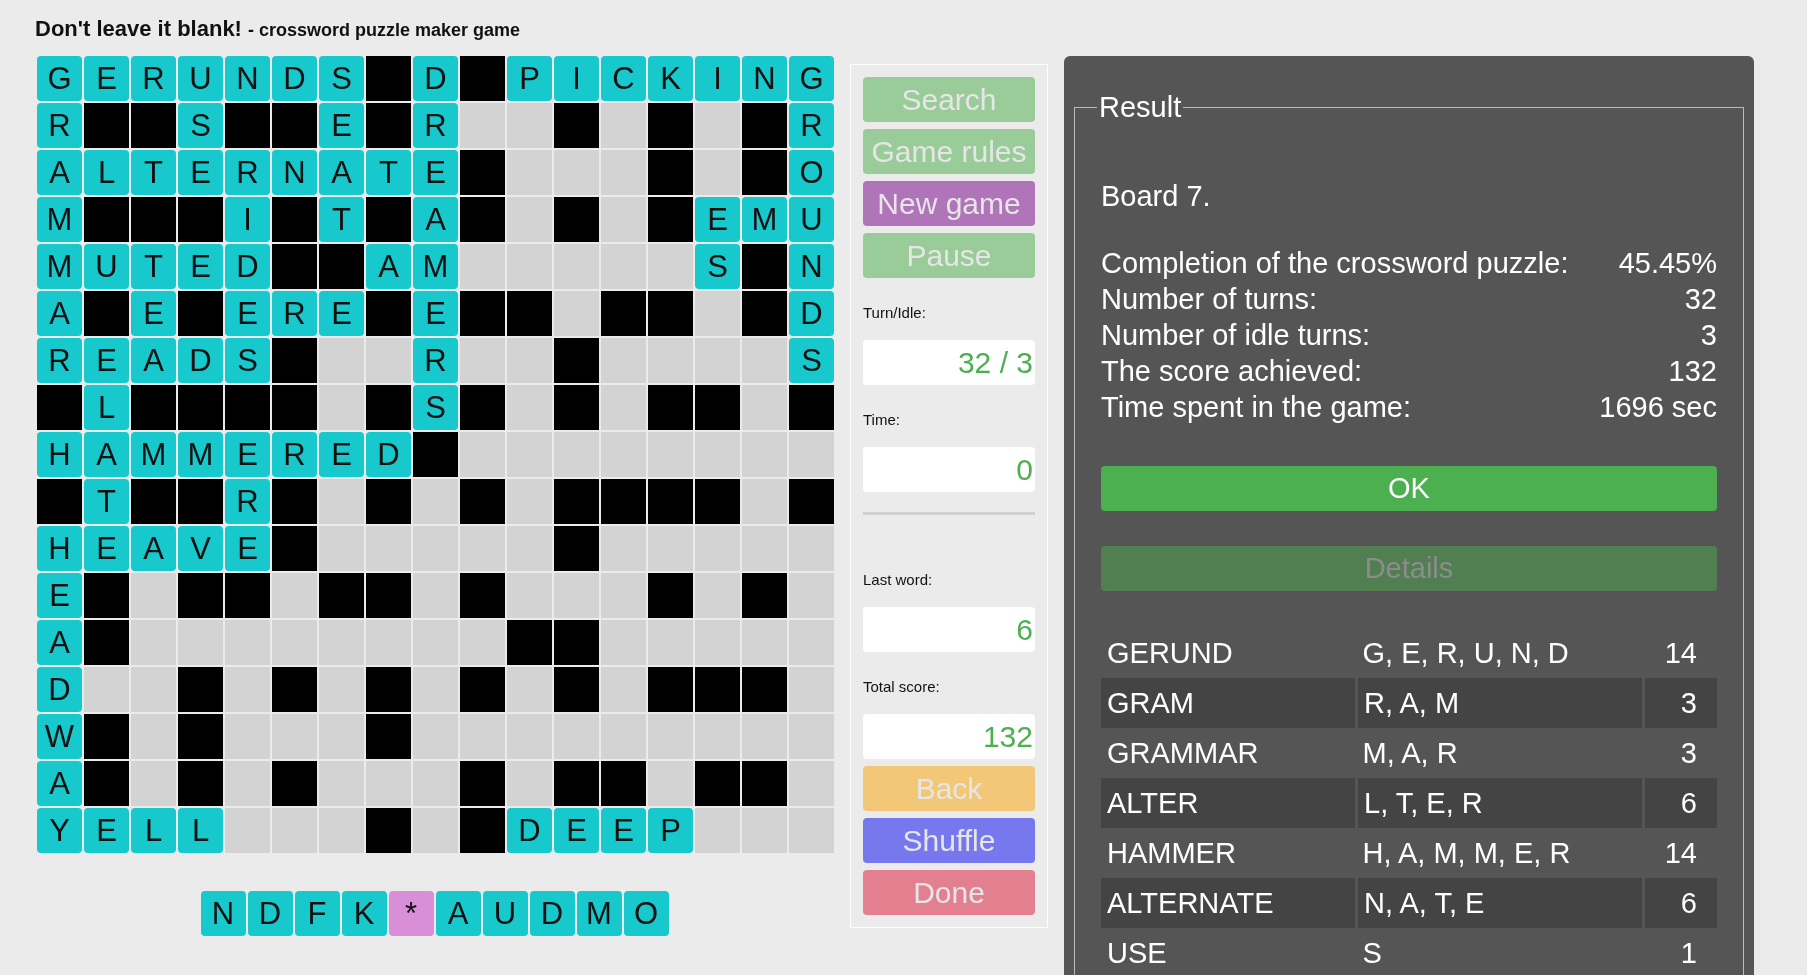  Describe the element at coordinates (223, 913) in the screenshot. I see `rack-tile: N` at that location.